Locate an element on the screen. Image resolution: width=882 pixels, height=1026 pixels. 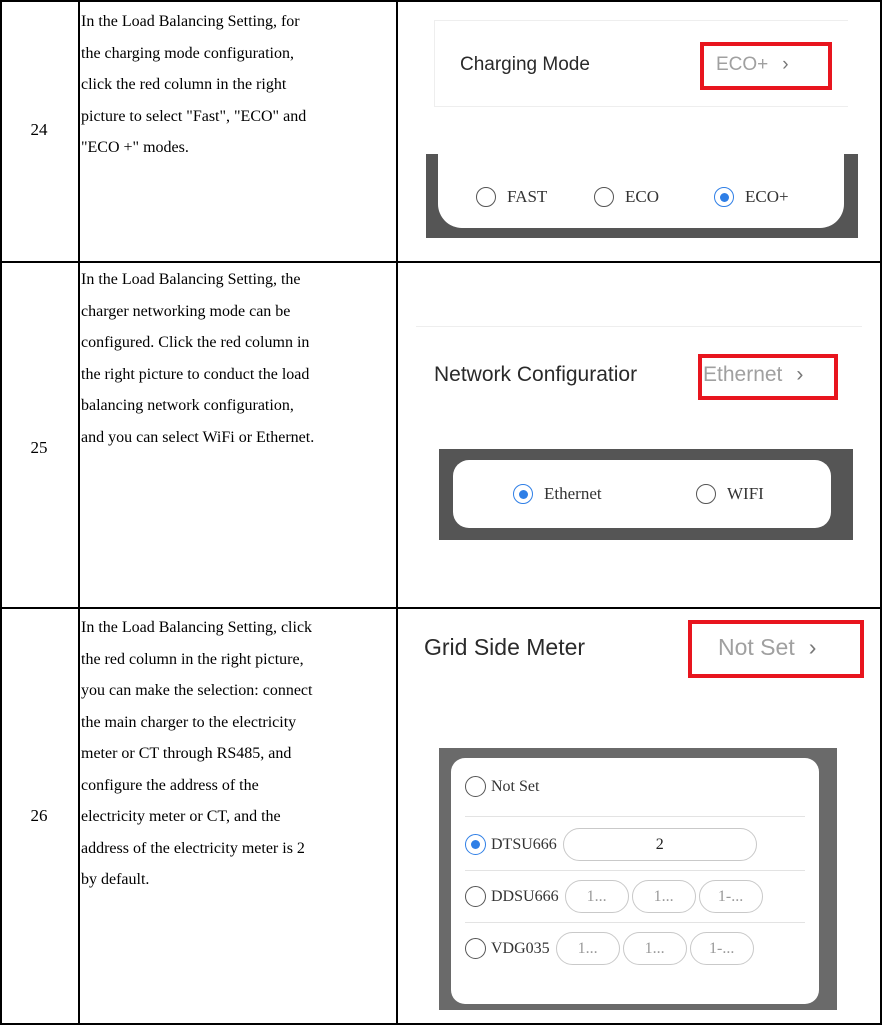
row-number: 24 is located at coordinates (39, 129).